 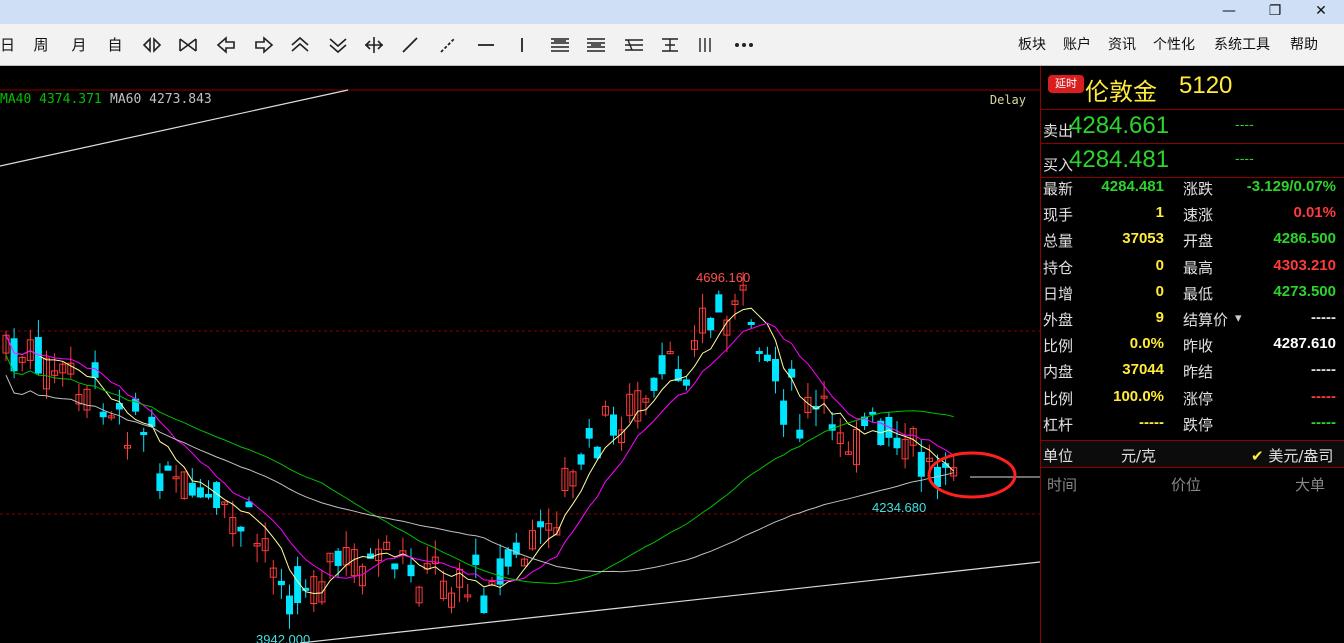 What do you see at coordinates (180, 99) in the screenshot?
I see `ma60-value: 4273.843` at bounding box center [180, 99].